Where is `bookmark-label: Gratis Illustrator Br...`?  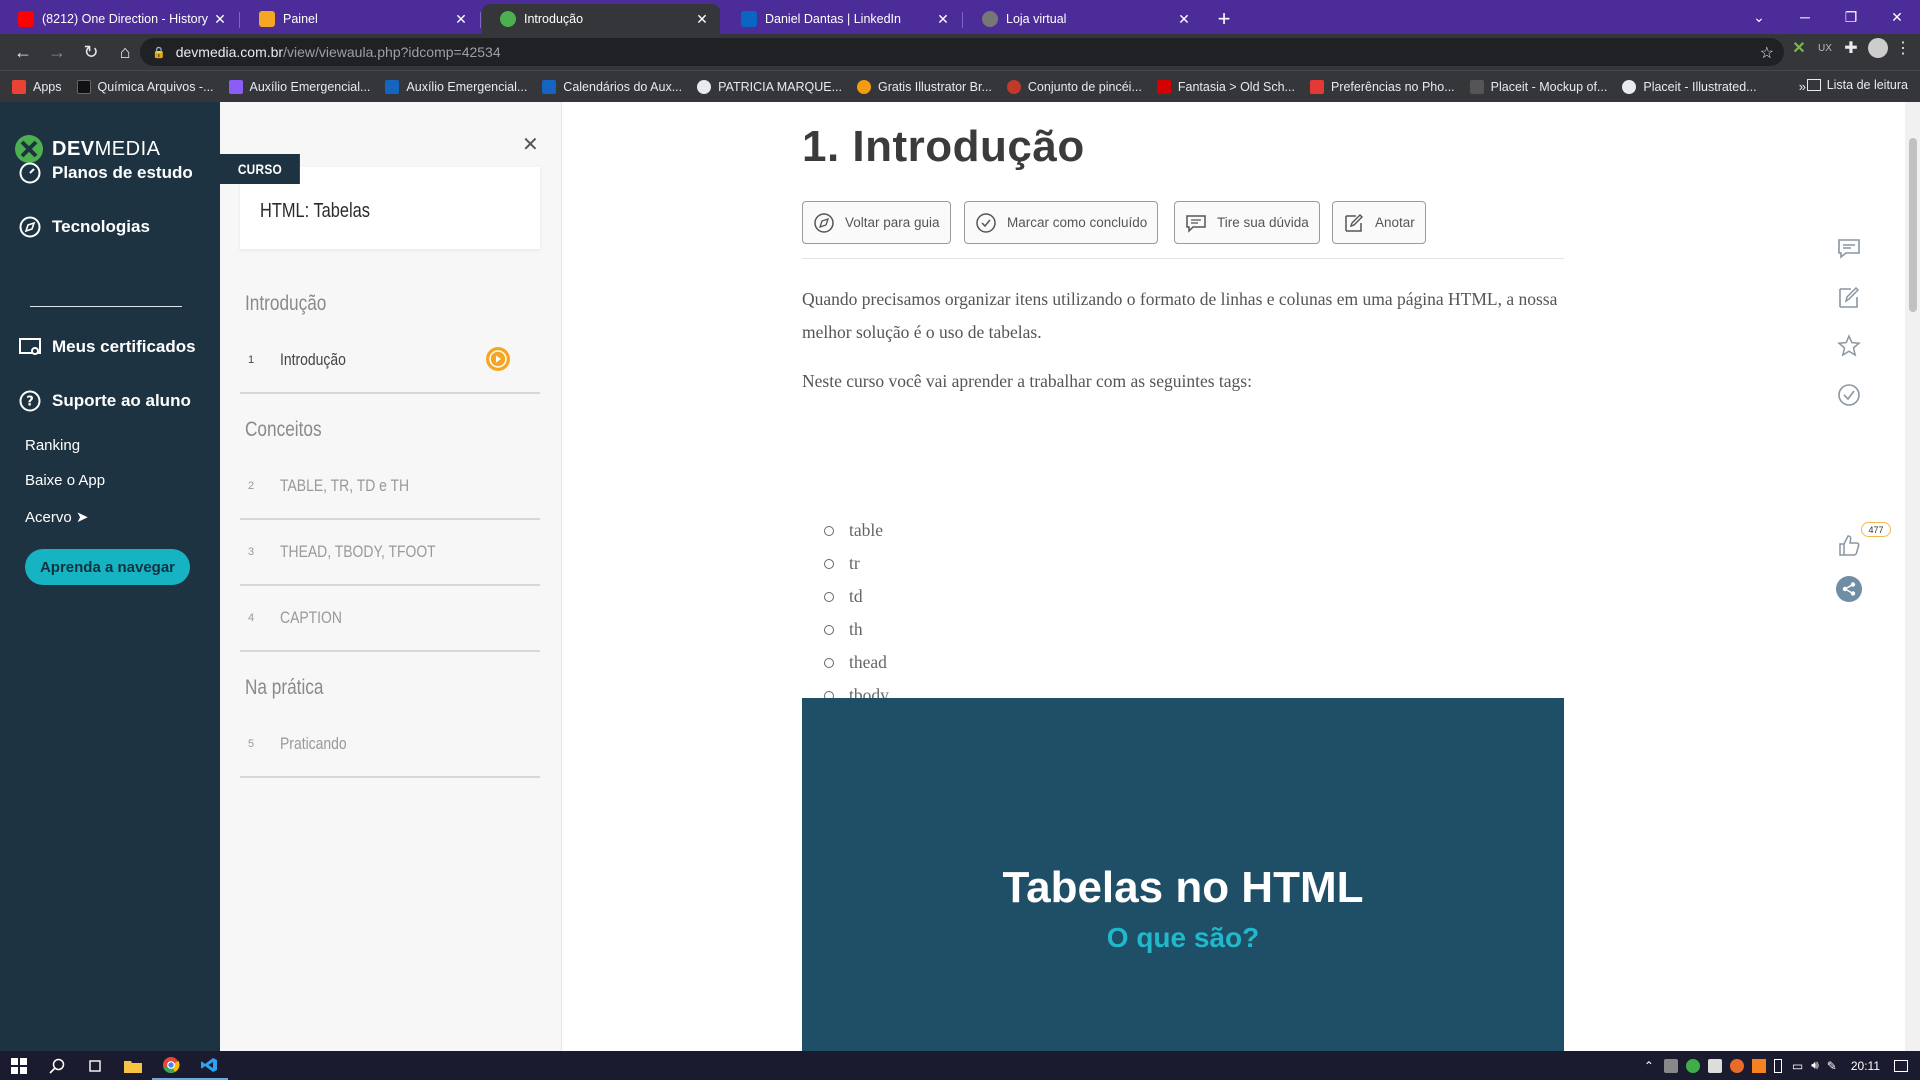 bookmark-label: Gratis Illustrator Br... is located at coordinates (934, 86).